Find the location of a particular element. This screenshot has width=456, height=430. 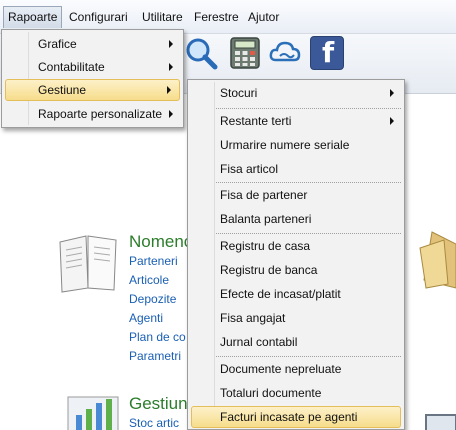

menu-item-contabilitate: Contabilitate is located at coordinates (92, 67).